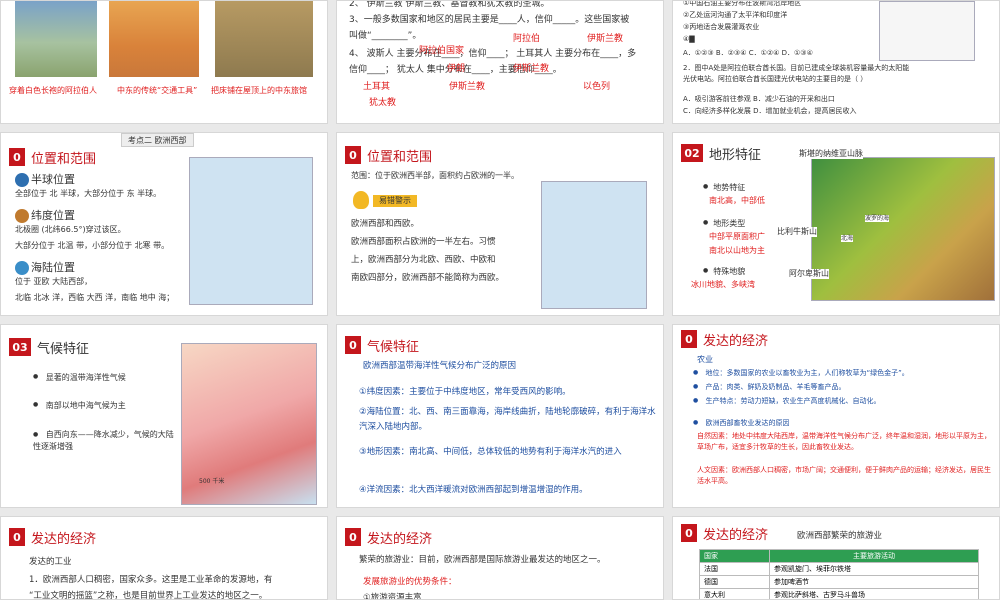 The width and height of the screenshot is (1000, 600). I want to click on agri-status-text: 地位：多数国家的农业以畜牧业为主，人们称牧草为“绿色金子”。, so click(807, 373).